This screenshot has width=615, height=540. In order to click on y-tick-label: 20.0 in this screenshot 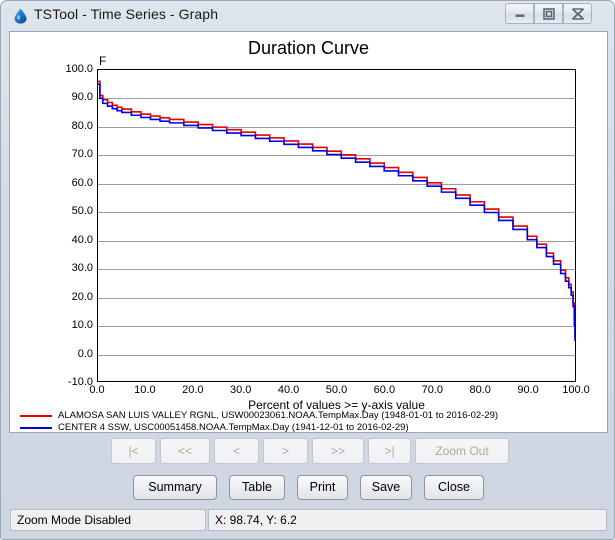, I will do `click(82, 296)`.